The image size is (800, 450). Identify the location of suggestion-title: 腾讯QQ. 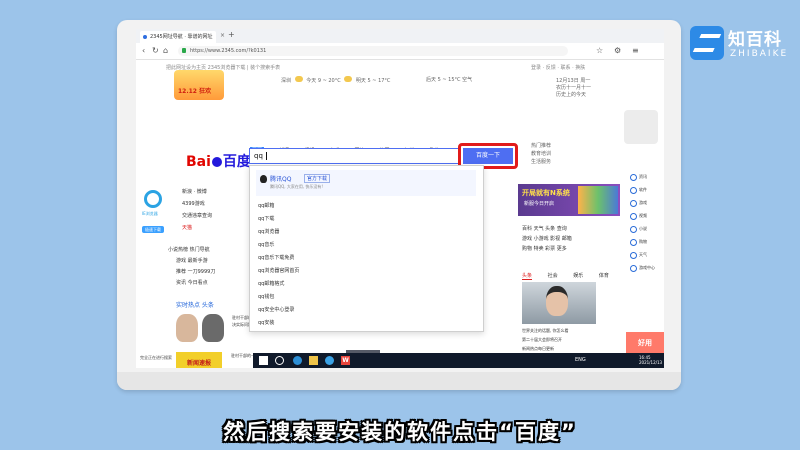
(281, 179).